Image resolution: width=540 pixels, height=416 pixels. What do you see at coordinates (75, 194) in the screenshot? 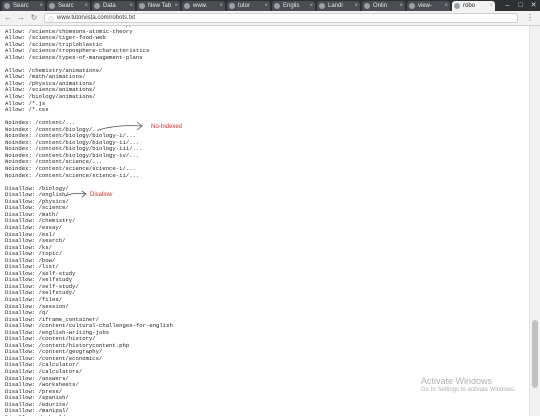
I see `disallow-arrow` at bounding box center [75, 194].